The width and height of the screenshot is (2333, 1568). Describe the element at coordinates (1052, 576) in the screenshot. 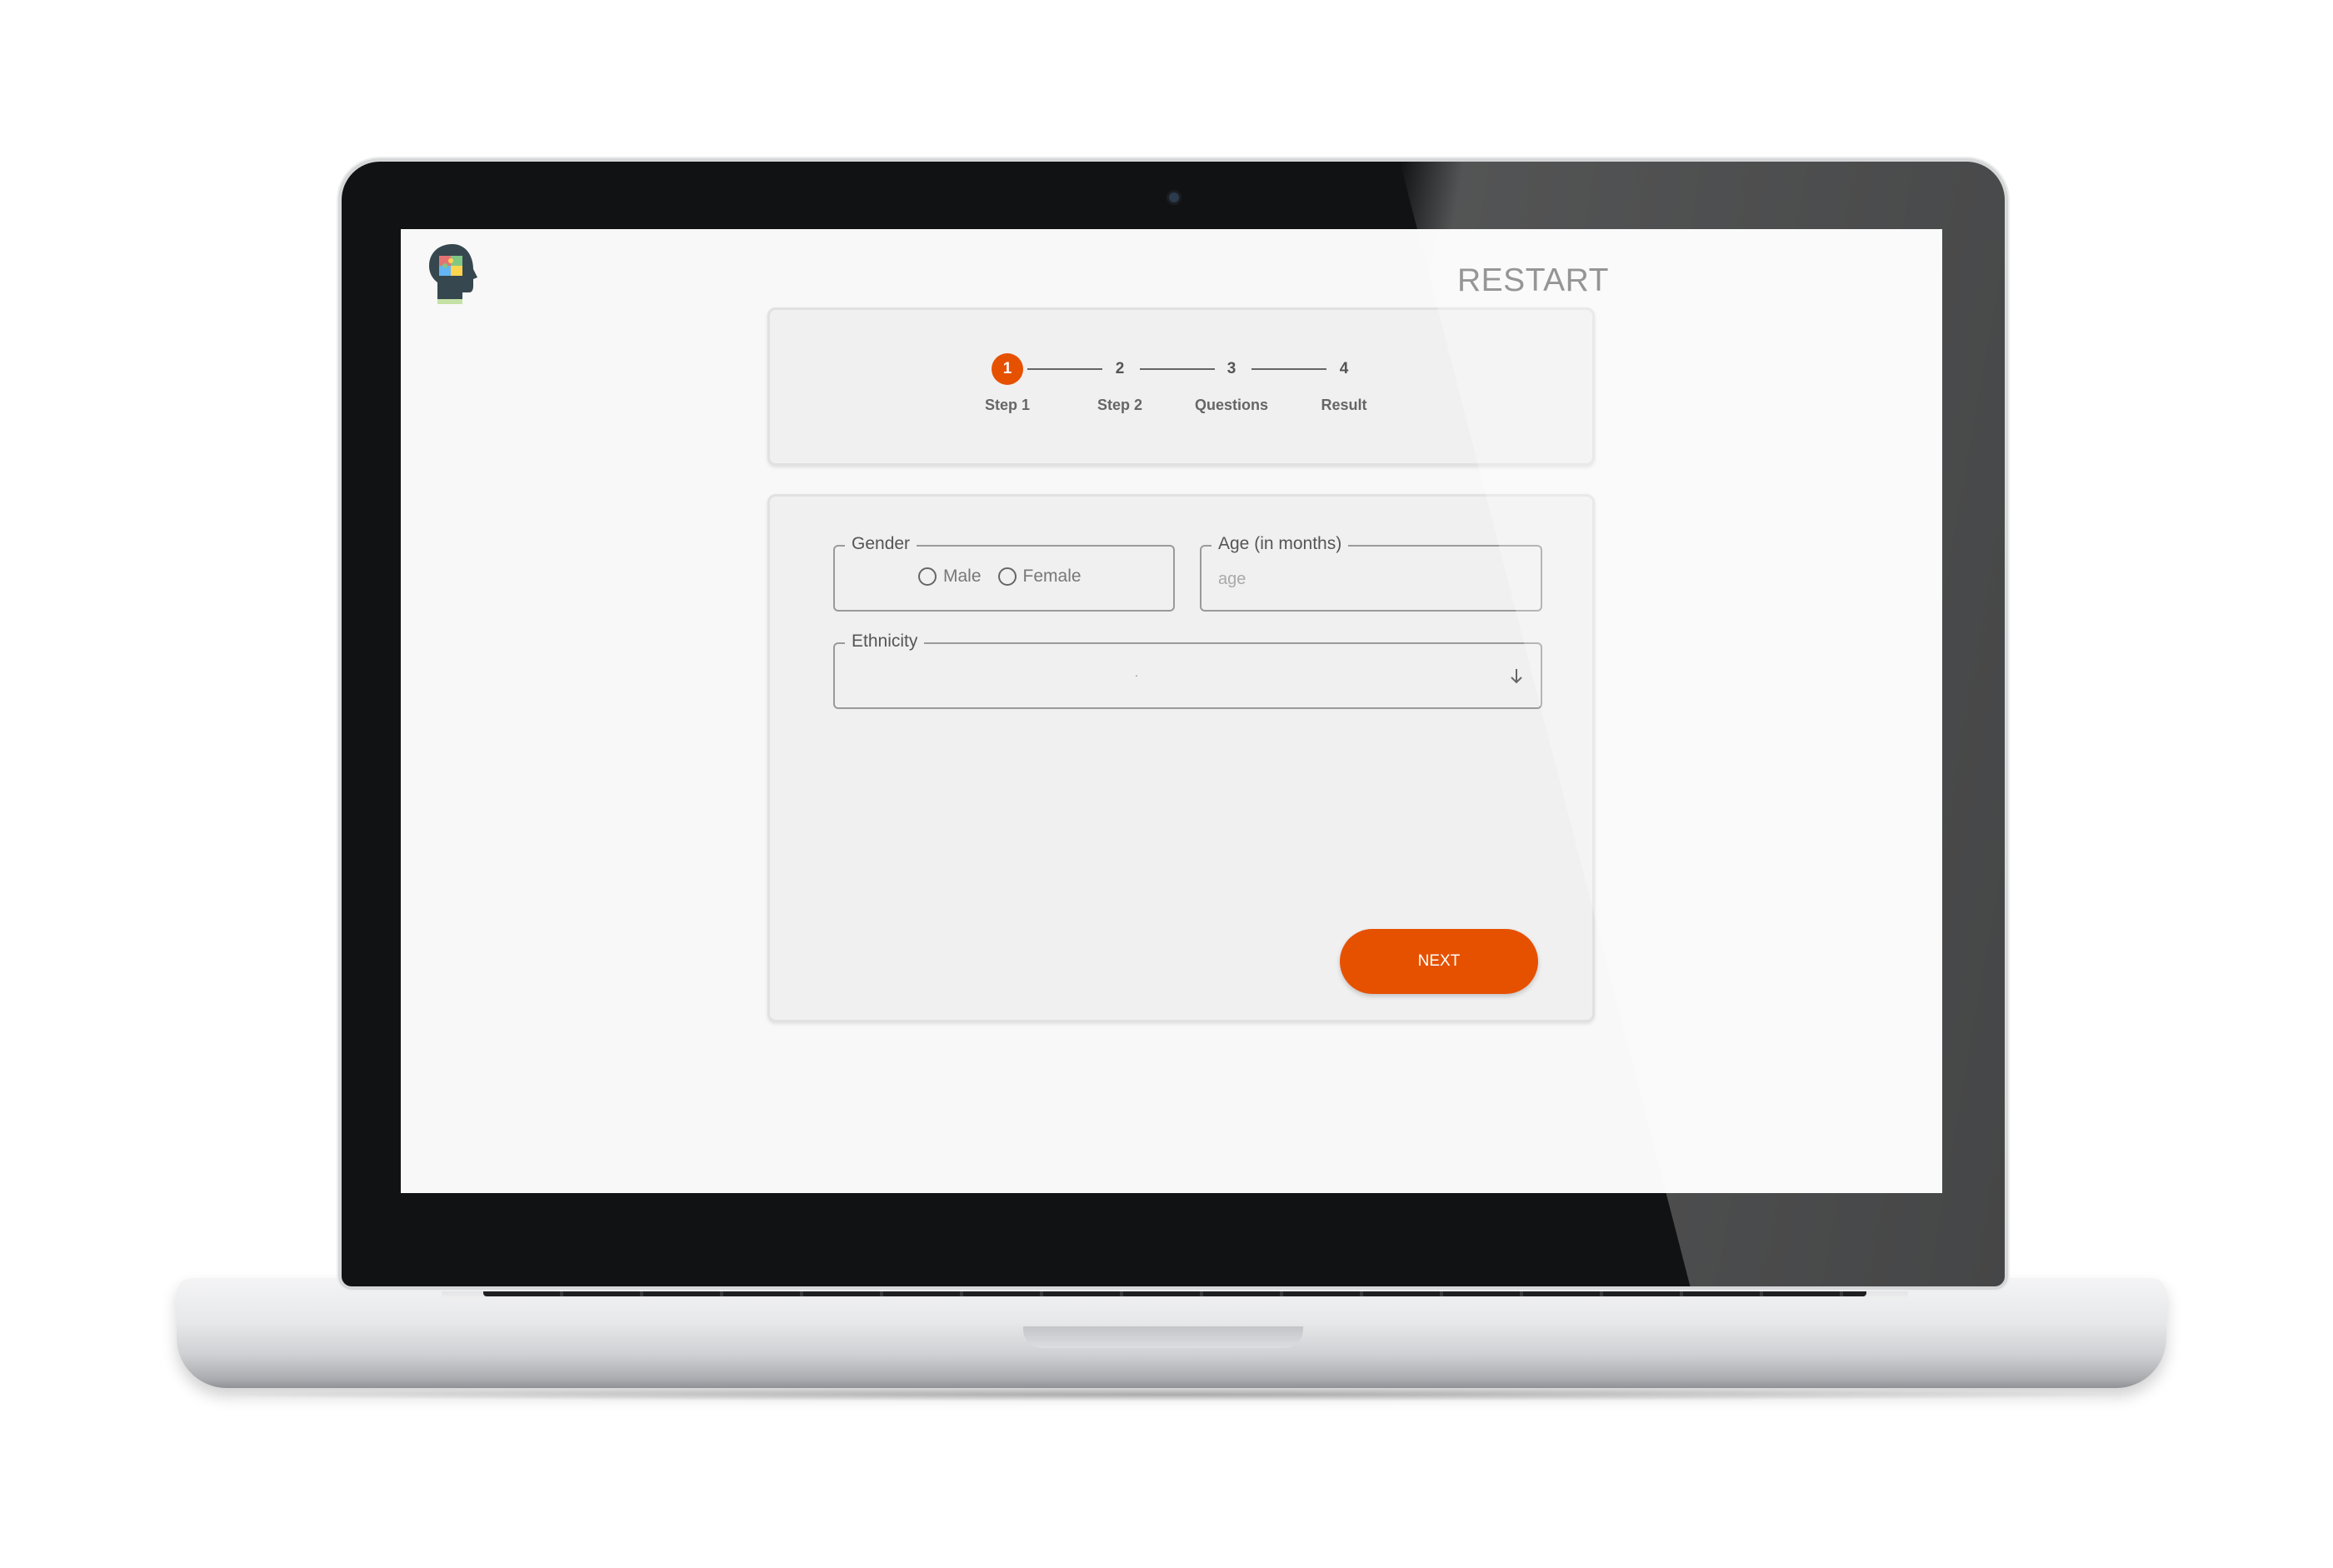

I see `radio-label: Female` at that location.